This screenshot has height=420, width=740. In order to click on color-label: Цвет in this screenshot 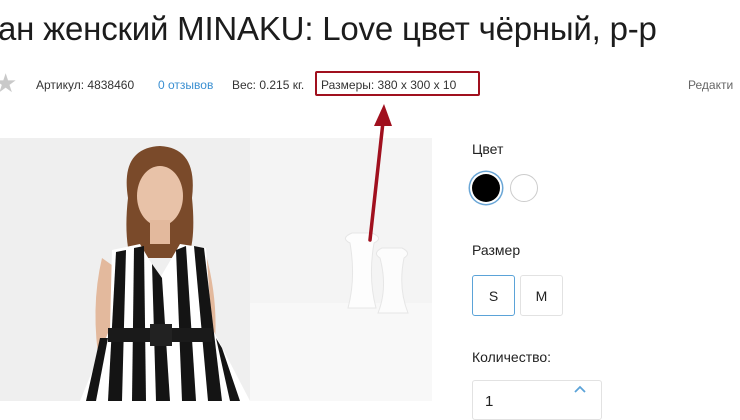, I will do `click(488, 149)`.